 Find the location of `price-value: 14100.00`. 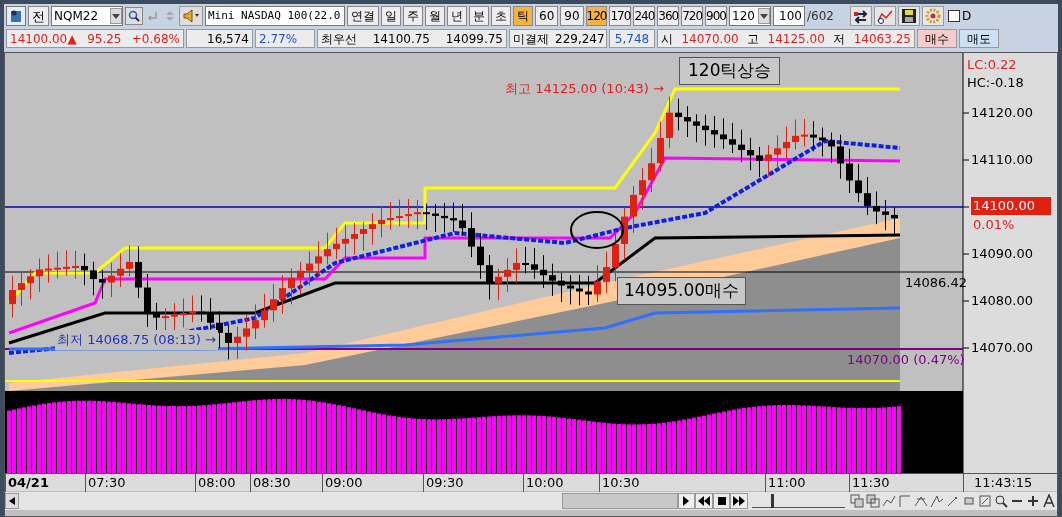

price-value: 14100.00 is located at coordinates (39, 39).